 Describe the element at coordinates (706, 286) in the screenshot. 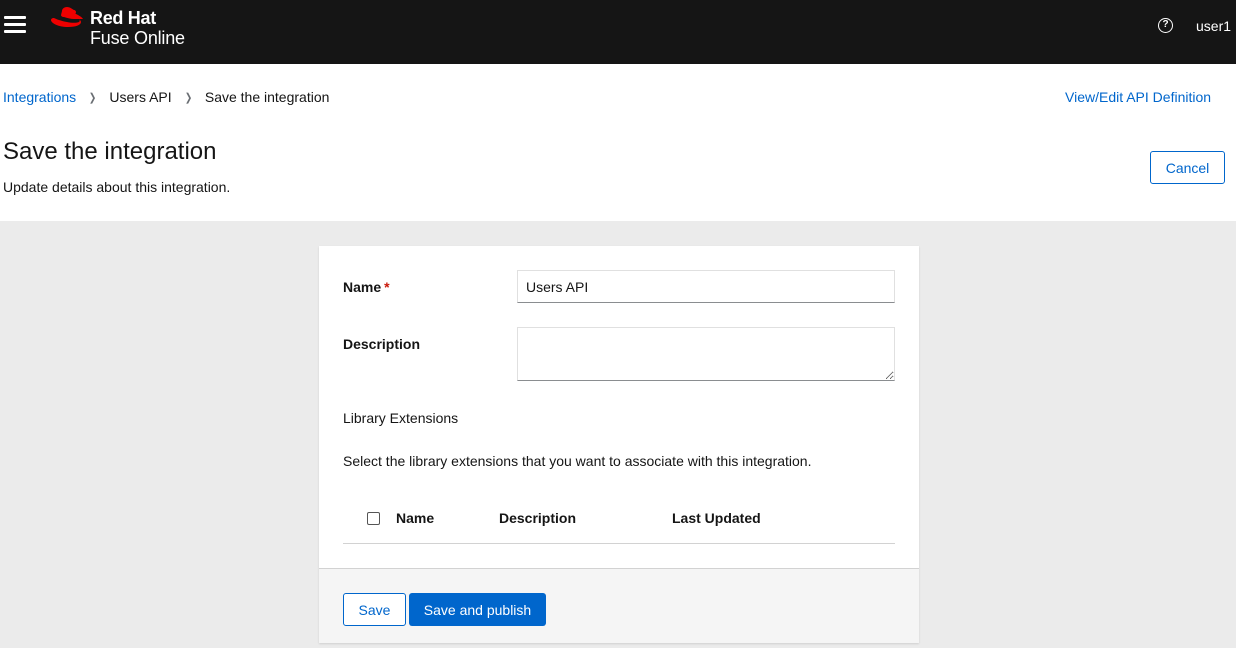

I see `name-input` at that location.